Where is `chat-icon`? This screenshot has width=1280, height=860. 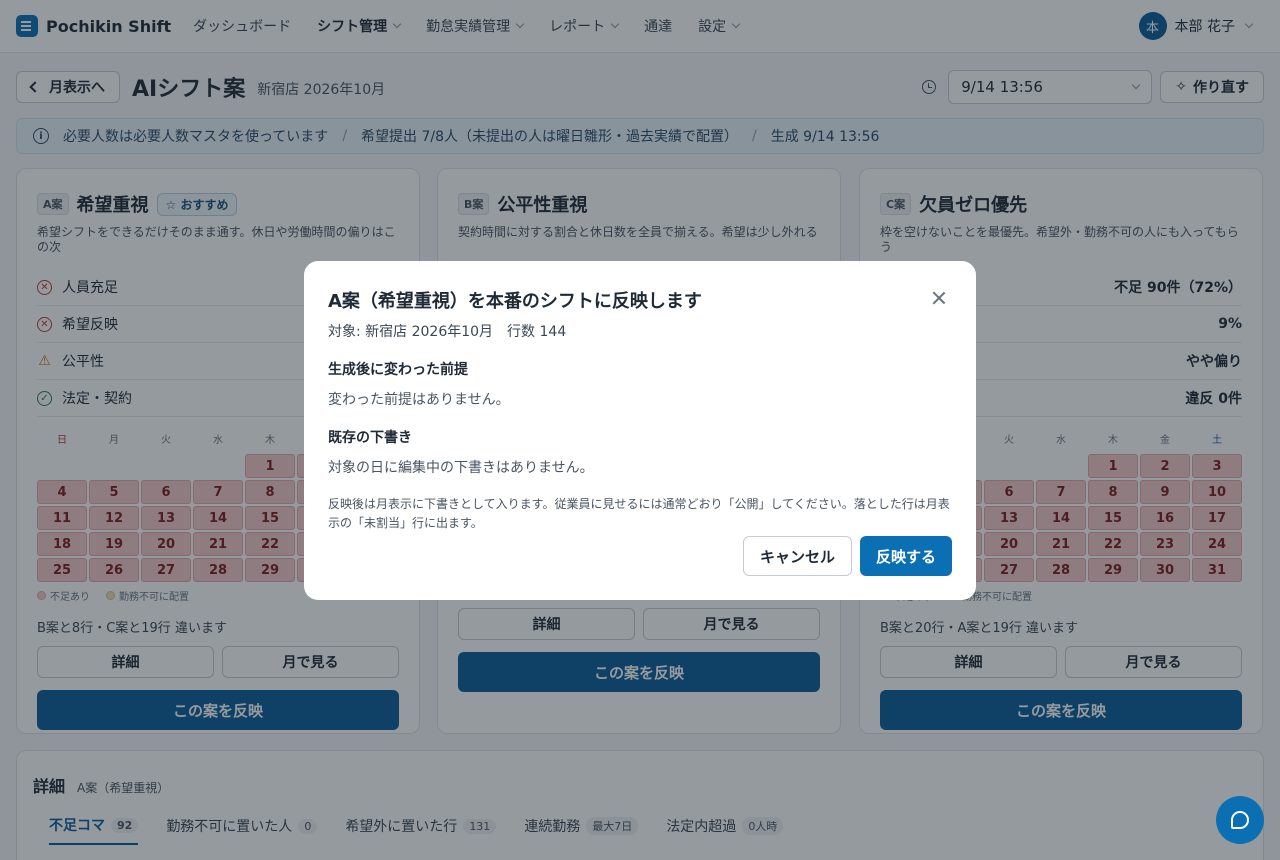
chat-icon is located at coordinates (1240, 820).